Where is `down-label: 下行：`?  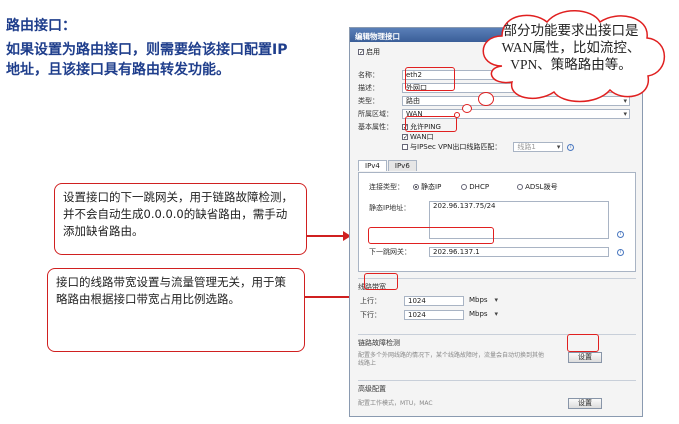 down-label: 下行： is located at coordinates (370, 315).